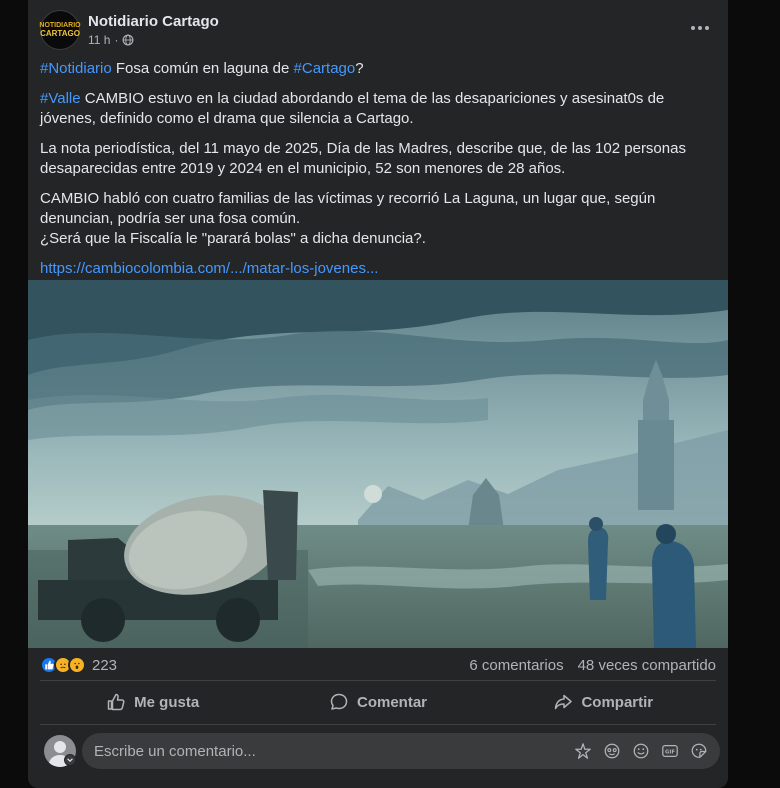 The width and height of the screenshot is (780, 788). I want to click on emoji-icon, so click(641, 751).